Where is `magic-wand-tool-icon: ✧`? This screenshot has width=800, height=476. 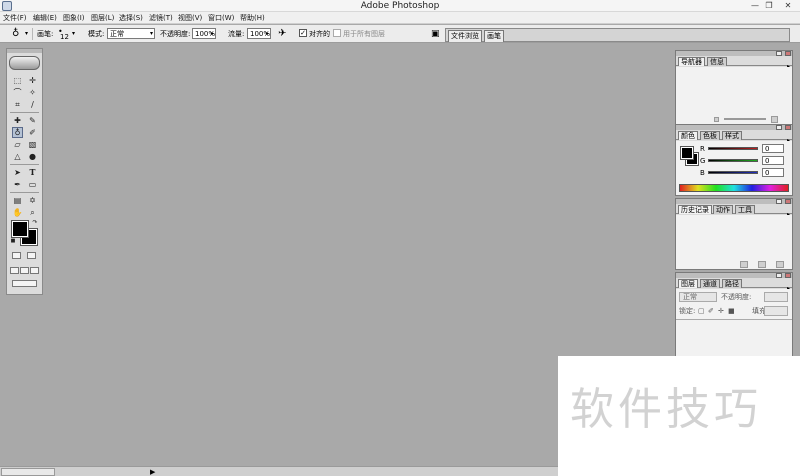 magic-wand-tool-icon: ✧ is located at coordinates (32, 92).